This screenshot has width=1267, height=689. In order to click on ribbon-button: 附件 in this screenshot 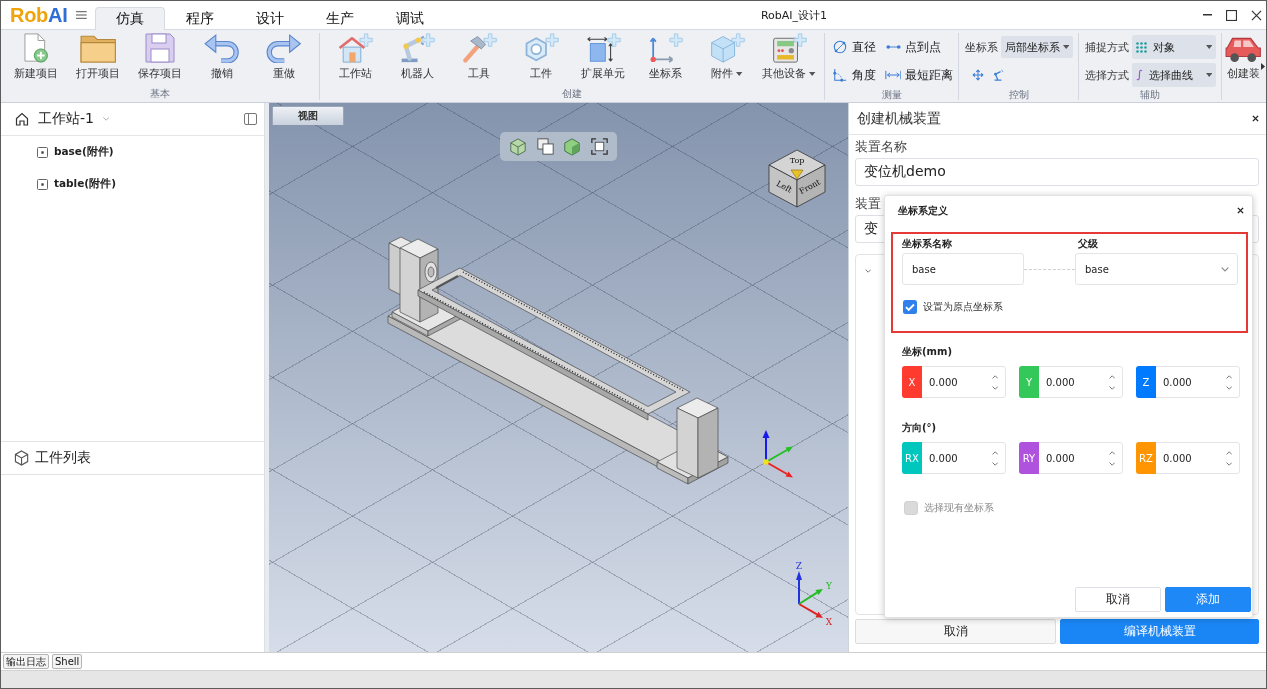, I will do `click(727, 60)`.